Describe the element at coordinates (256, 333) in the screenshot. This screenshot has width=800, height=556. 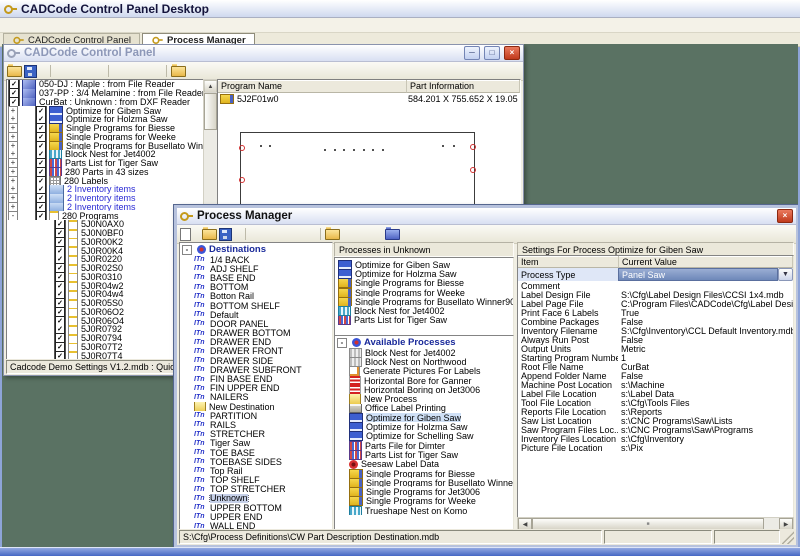
I see `destination-item: DRAWER BOTTOM` at that location.